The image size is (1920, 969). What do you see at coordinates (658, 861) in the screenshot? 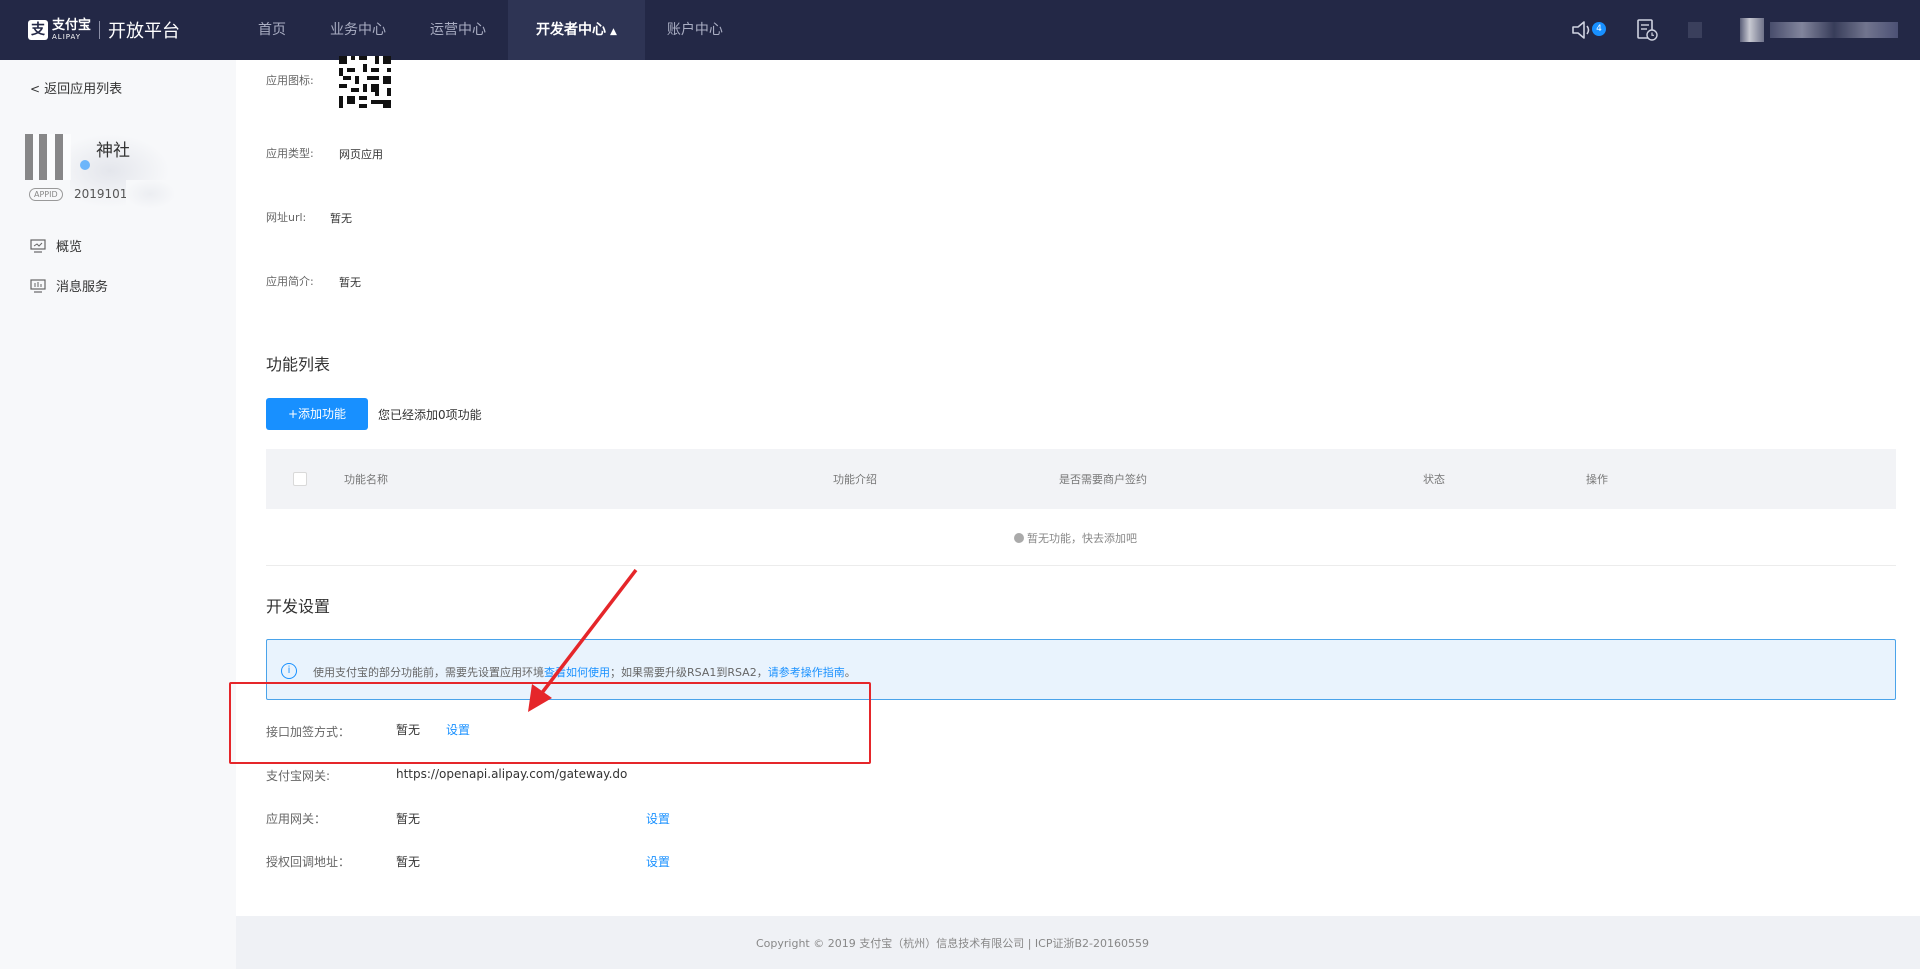
I see `auth-callback-set-button: 设置` at bounding box center [658, 861].